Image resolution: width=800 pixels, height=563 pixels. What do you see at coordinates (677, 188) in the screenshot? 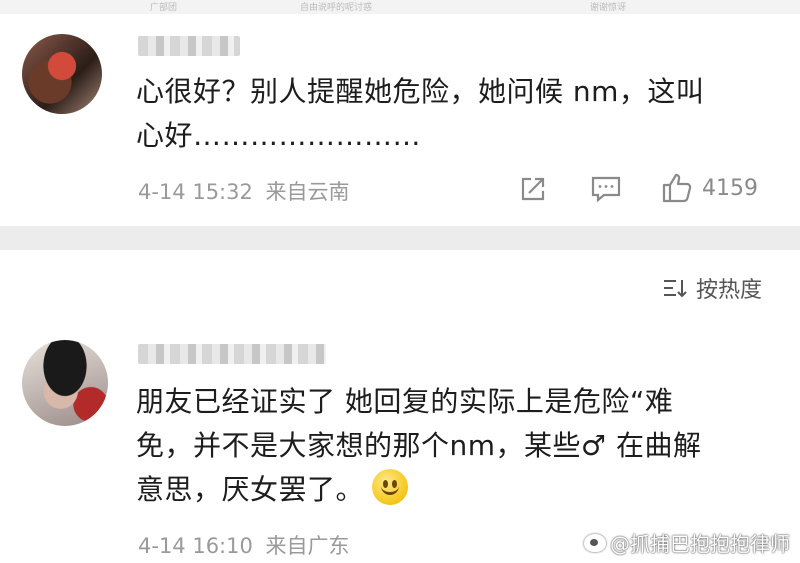
I see `thumbs-up-icon` at bounding box center [677, 188].